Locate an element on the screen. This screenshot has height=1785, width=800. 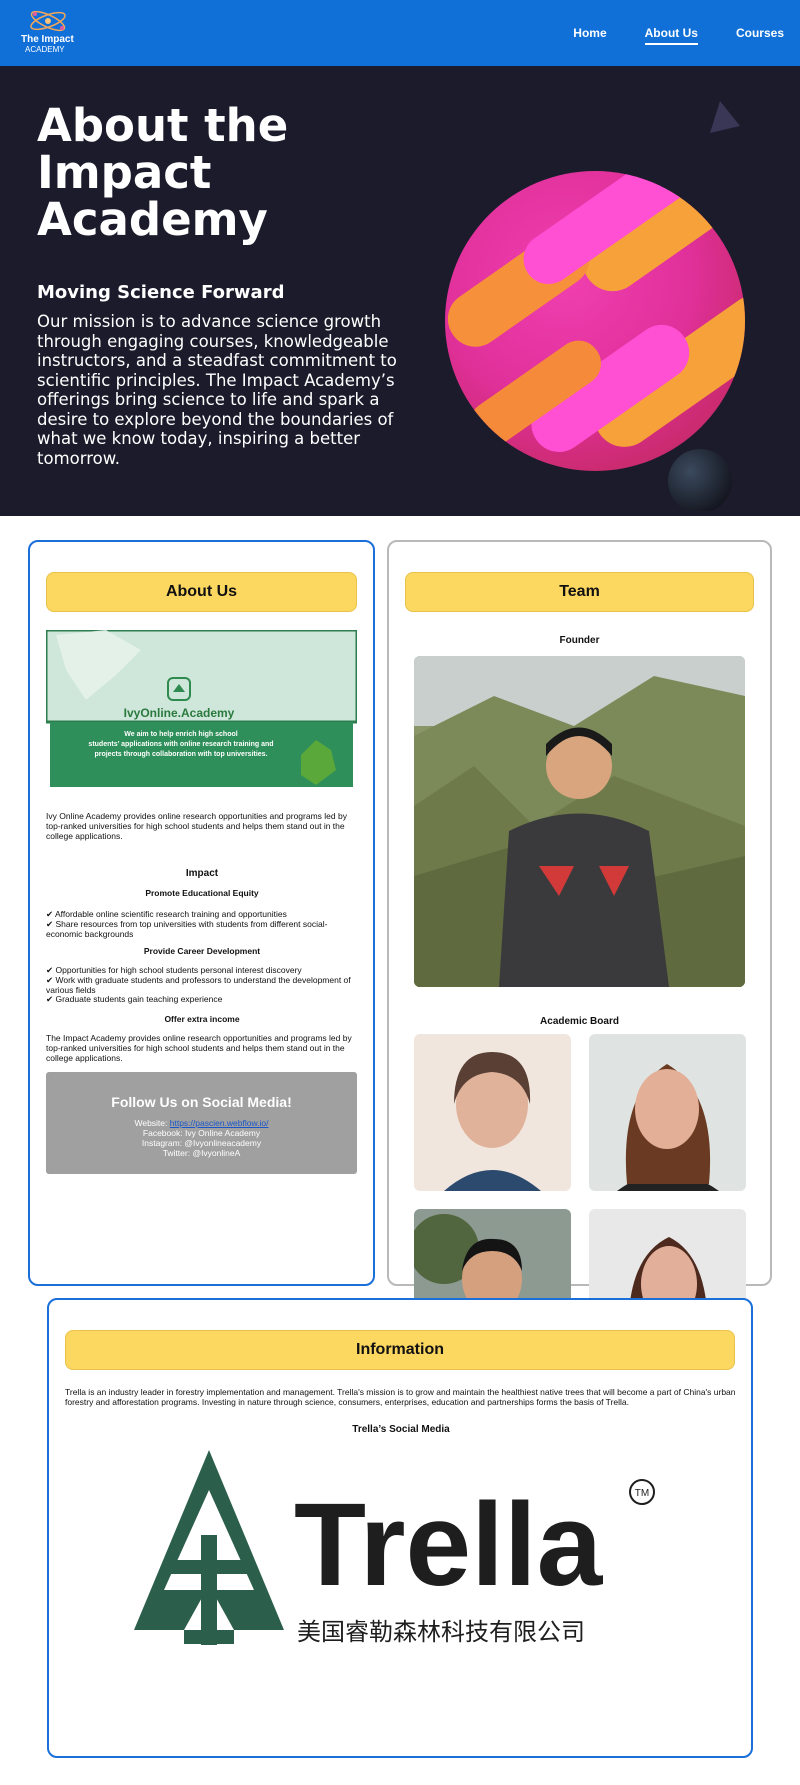
logo-icon is located at coordinates (48, 21).